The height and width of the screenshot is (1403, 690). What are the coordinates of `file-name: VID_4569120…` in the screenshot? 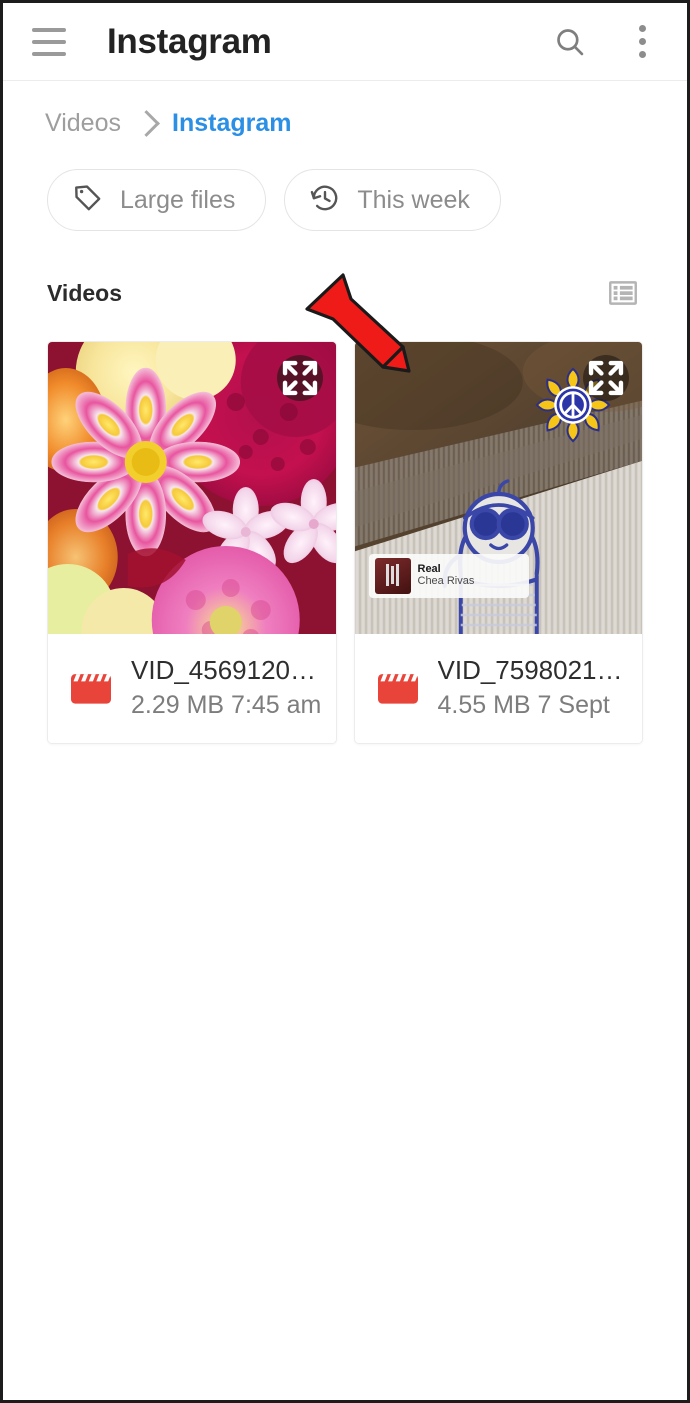 It's located at (224, 670).